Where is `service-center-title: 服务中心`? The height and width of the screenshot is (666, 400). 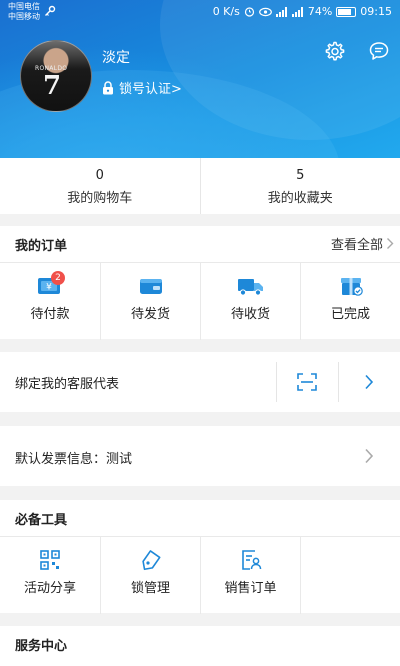 service-center-title: 服务中心 is located at coordinates (41, 644).